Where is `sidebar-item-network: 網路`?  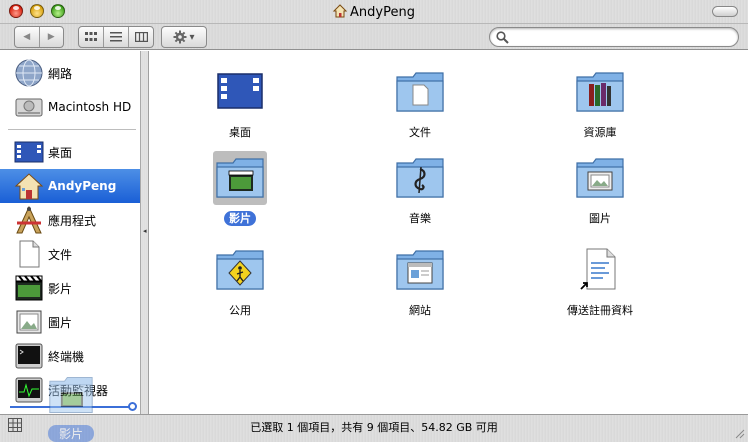
sidebar-item-network: 網路 is located at coordinates (70, 73).